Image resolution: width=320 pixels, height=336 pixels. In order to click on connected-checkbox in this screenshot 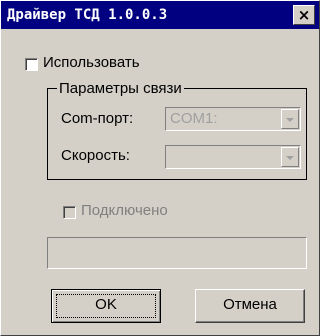, I will do `click(69, 212)`.